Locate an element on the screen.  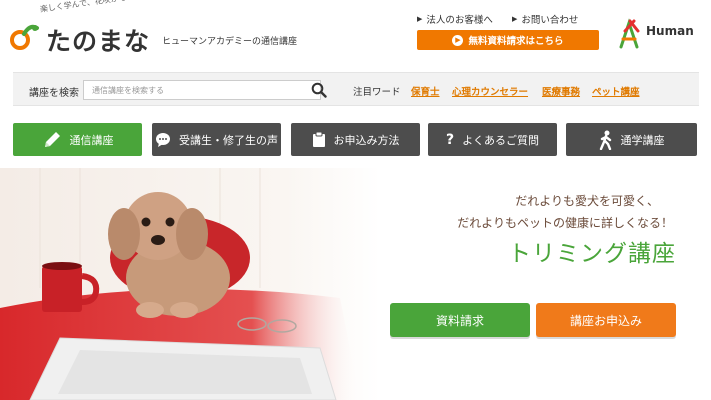
nav-label: 通信講座 is located at coordinates (91, 140).